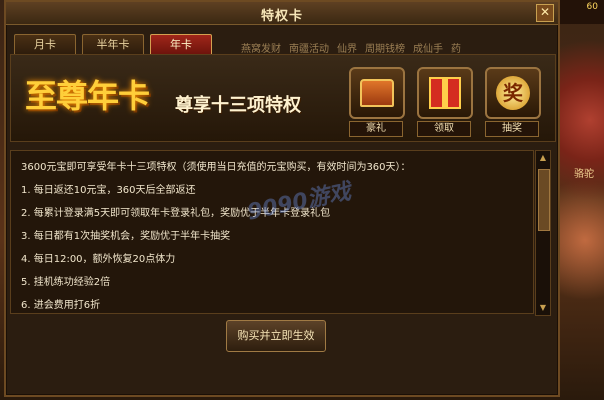  Describe the element at coordinates (385, 49) in the screenshot. I see `bg-nav-label: 周期钱榜` at that location.